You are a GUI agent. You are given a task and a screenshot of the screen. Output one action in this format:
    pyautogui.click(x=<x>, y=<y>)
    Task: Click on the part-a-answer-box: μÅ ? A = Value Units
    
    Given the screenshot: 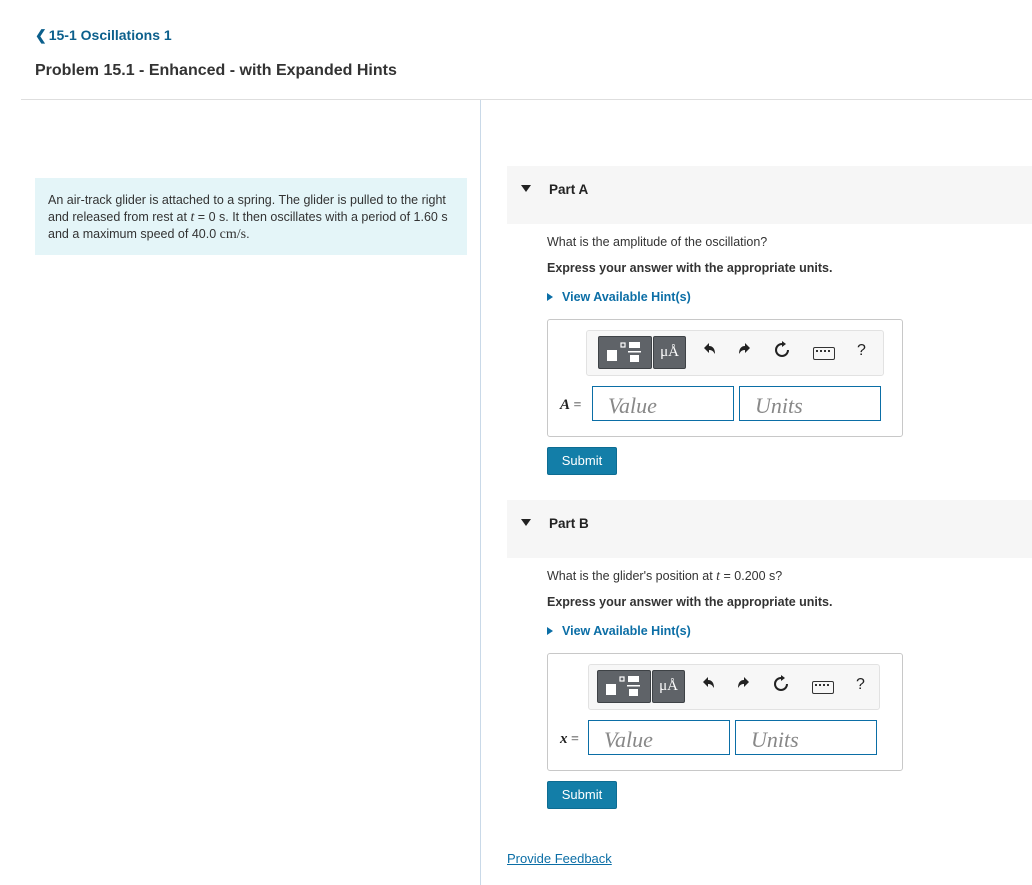 What is the action you would take?
    pyautogui.click(x=725, y=378)
    